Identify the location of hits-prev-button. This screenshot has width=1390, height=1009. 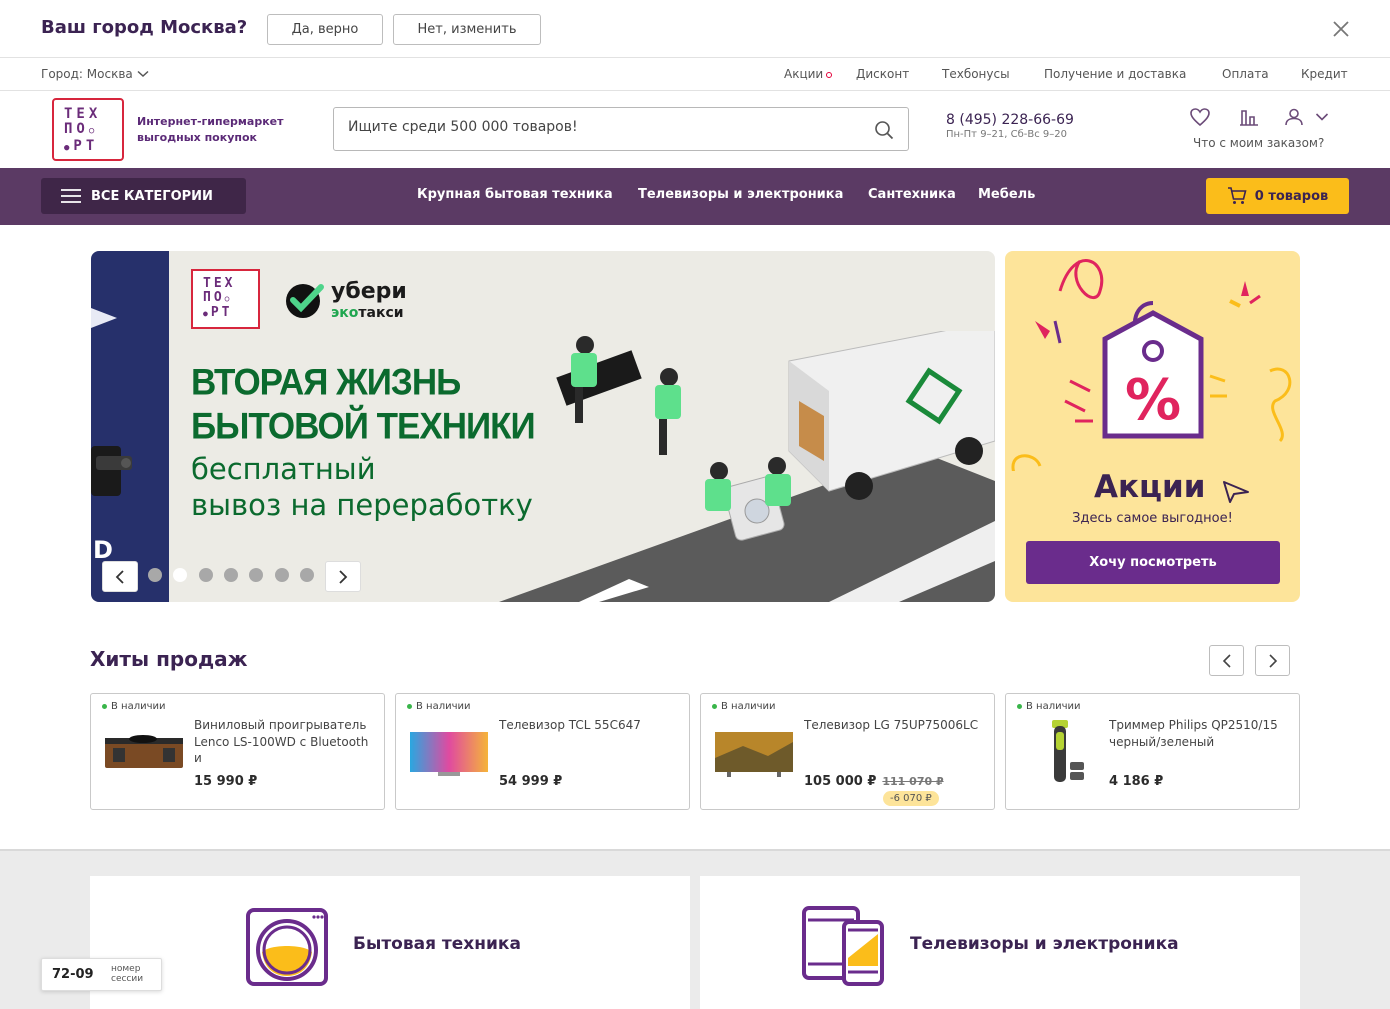
(1226, 660).